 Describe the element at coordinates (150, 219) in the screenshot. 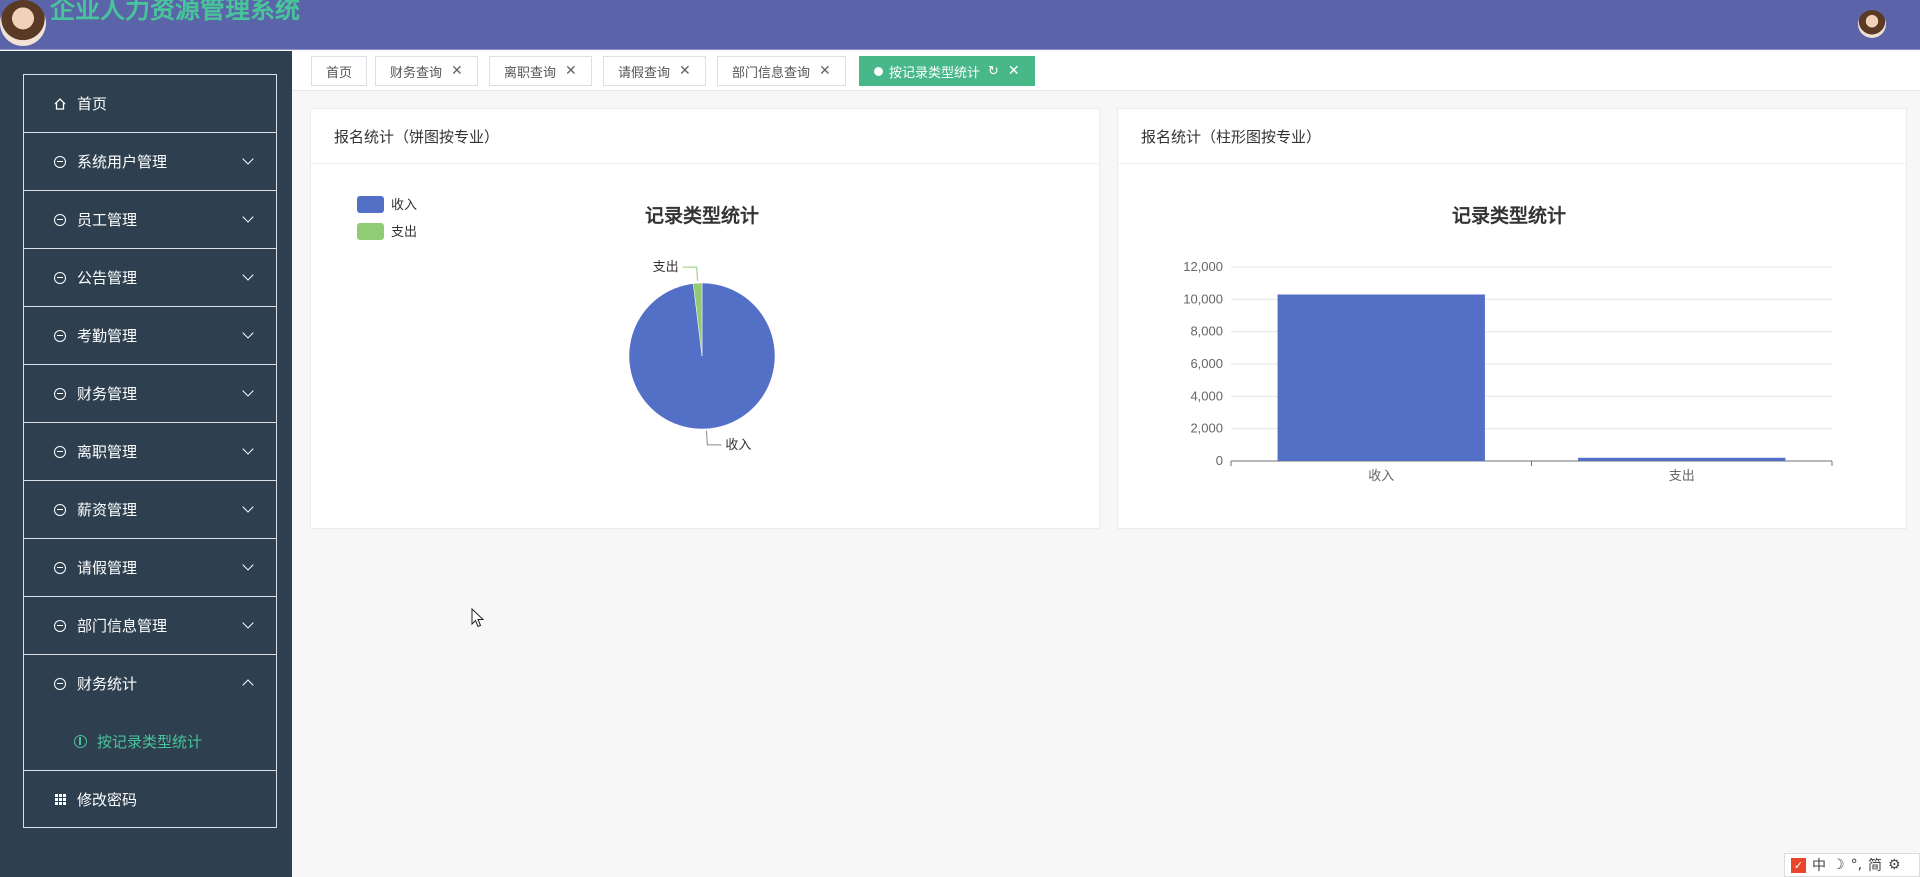

I see `sidebar-item-employees: 员工管理` at that location.